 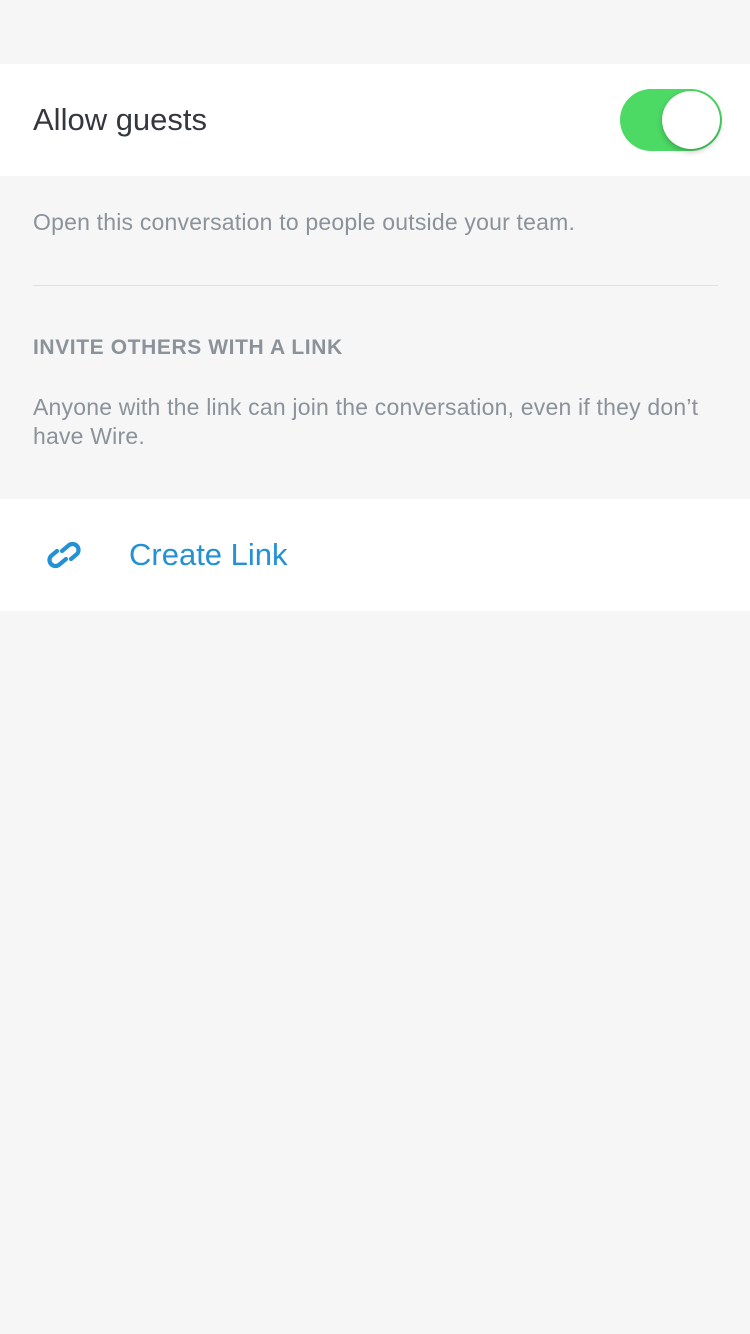 What do you see at coordinates (64, 555) in the screenshot?
I see `link-icon` at bounding box center [64, 555].